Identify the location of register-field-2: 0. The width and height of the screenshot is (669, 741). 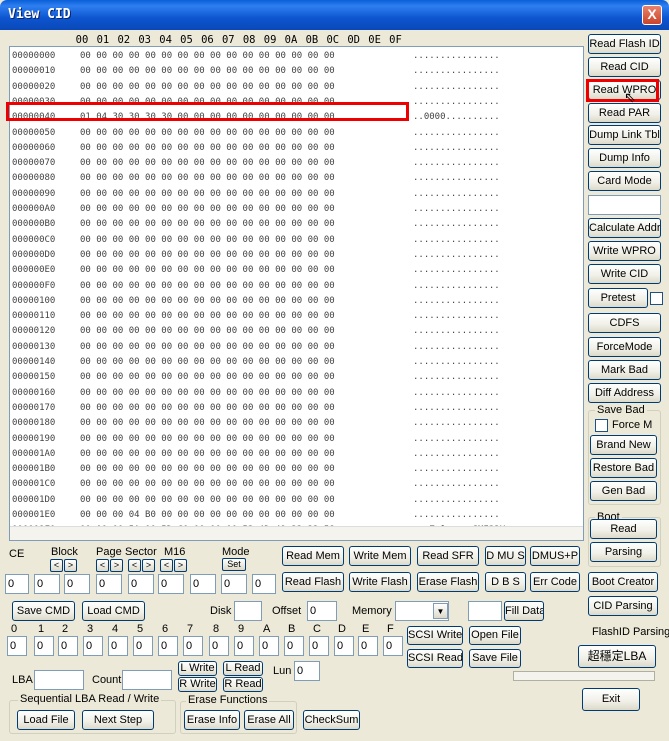
(68, 646).